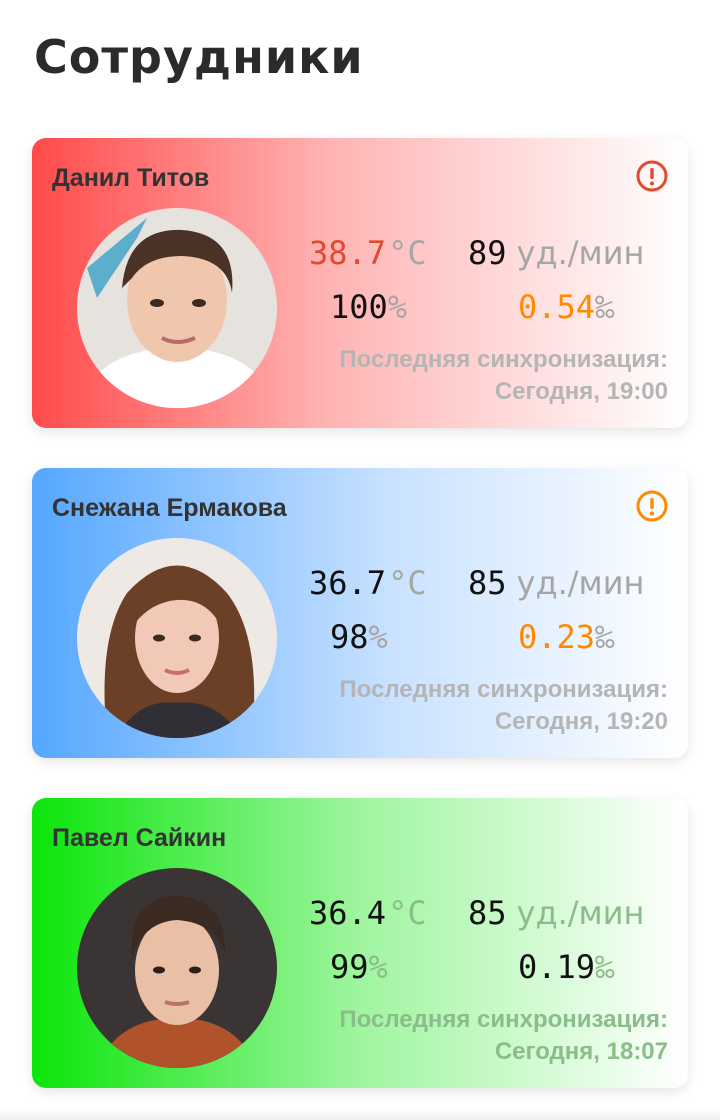 The width and height of the screenshot is (720, 1120). What do you see at coordinates (131, 178) in the screenshot?
I see `employee-name: Данил Титов` at bounding box center [131, 178].